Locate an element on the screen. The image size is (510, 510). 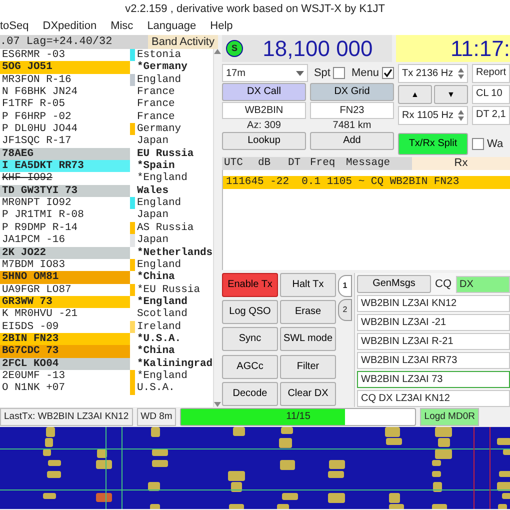
rx-frequency-spinner: Rx 1105 Hz is located at coordinates (433, 115).